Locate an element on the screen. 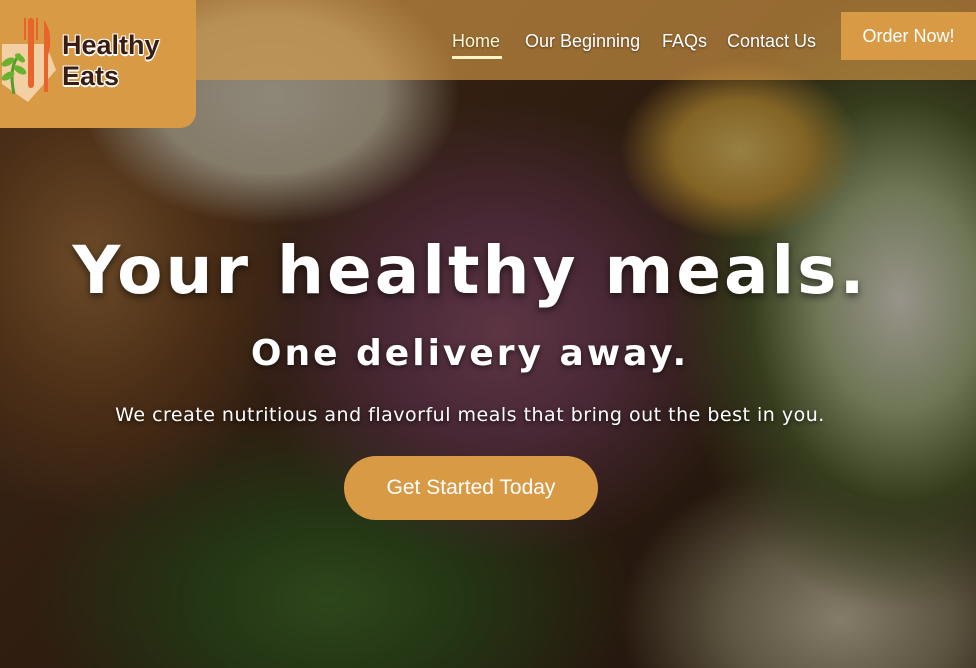 The image size is (976, 668). order-now-button: Order Now! is located at coordinates (908, 36).